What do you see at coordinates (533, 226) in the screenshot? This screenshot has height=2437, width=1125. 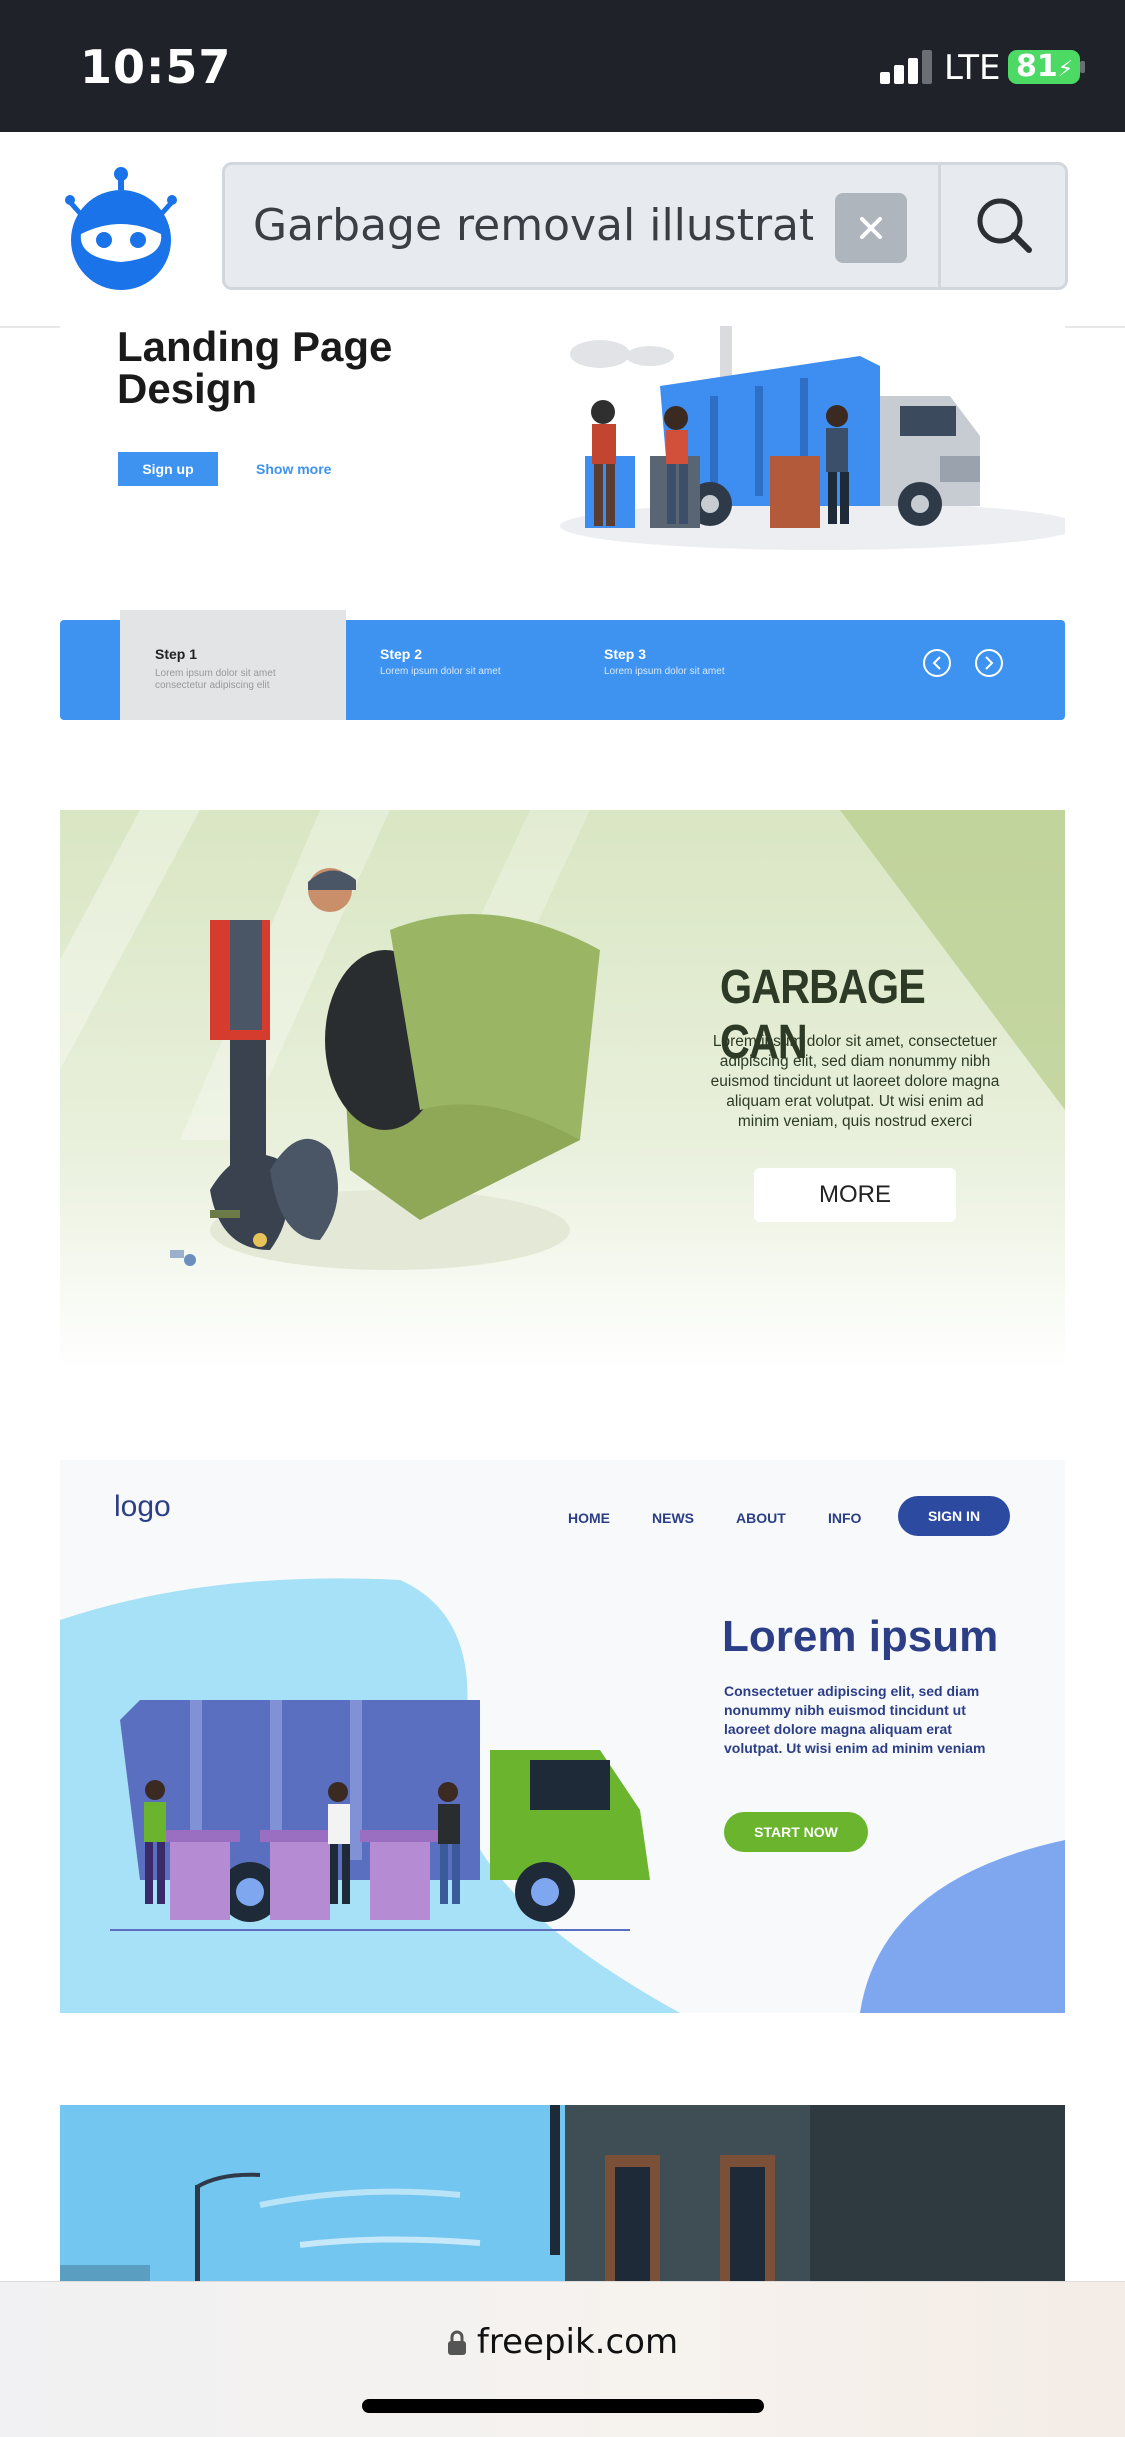 I see `search-input: Garbage removal illustratio` at bounding box center [533, 226].